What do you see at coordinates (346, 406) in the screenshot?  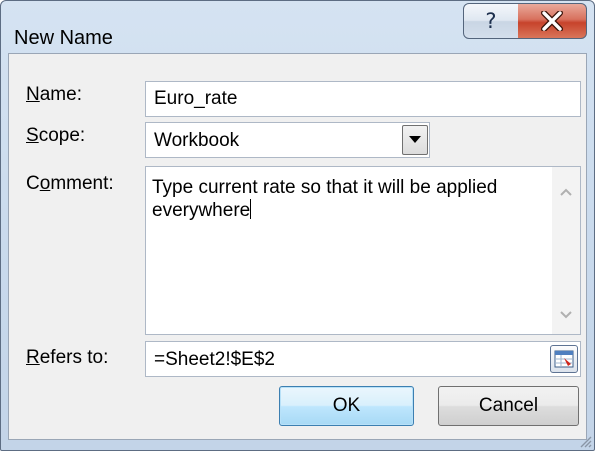 I see `ok-button: OK` at bounding box center [346, 406].